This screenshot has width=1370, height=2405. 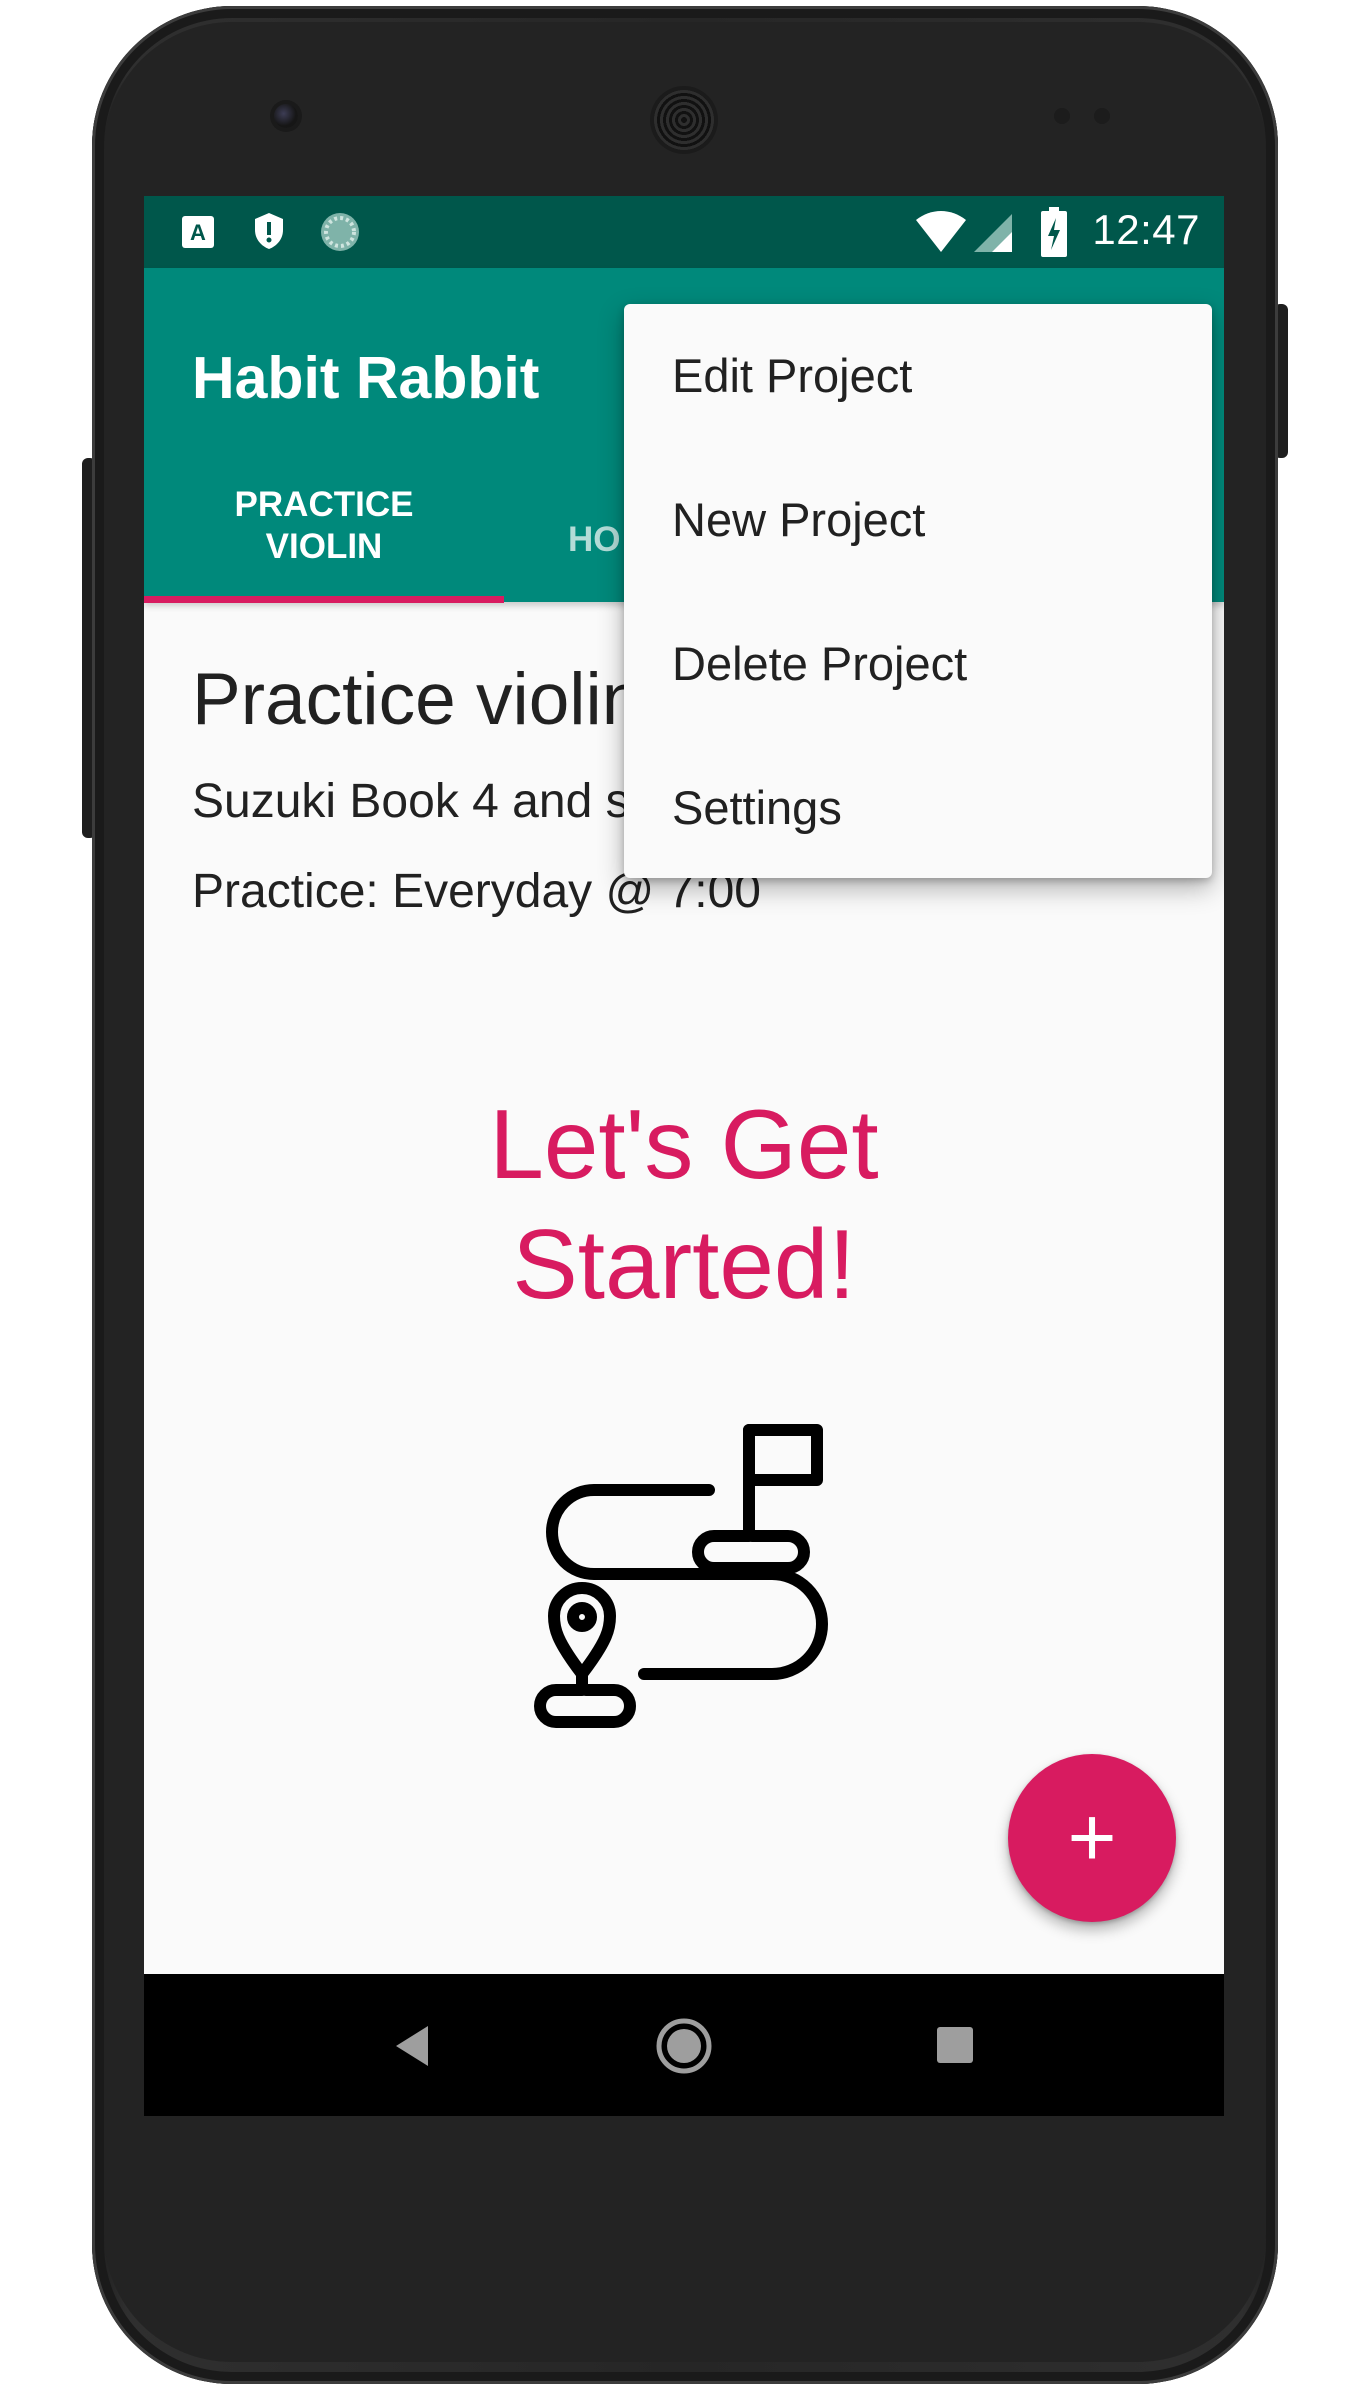 I want to click on app-a-notification-icon: A, so click(x=198, y=232).